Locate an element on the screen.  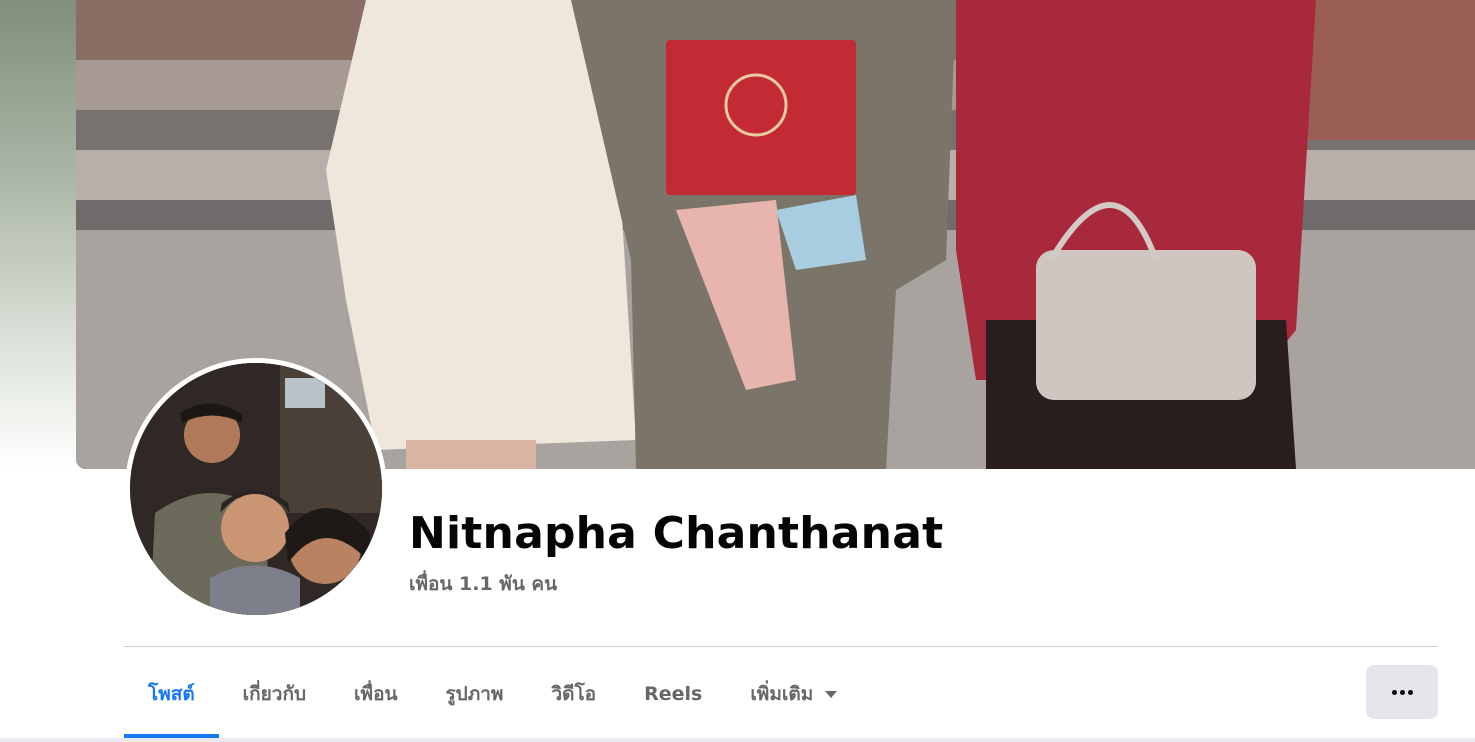
tab-videos-label: วิดีโอ is located at coordinates (574, 694).